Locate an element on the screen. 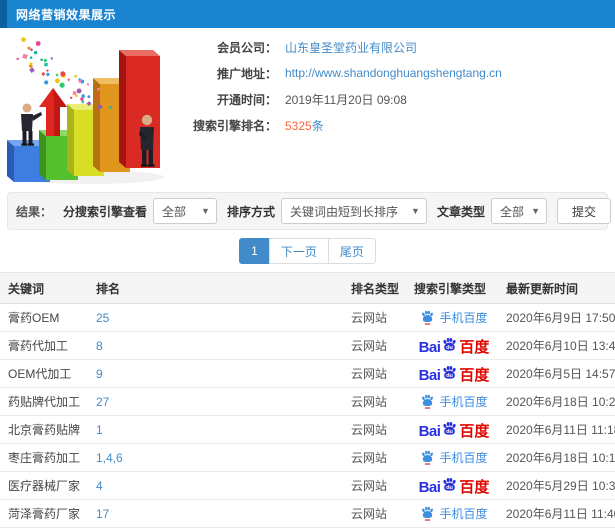  member-company-link: 山东皇圣堂药业有限公司 is located at coordinates (351, 47).